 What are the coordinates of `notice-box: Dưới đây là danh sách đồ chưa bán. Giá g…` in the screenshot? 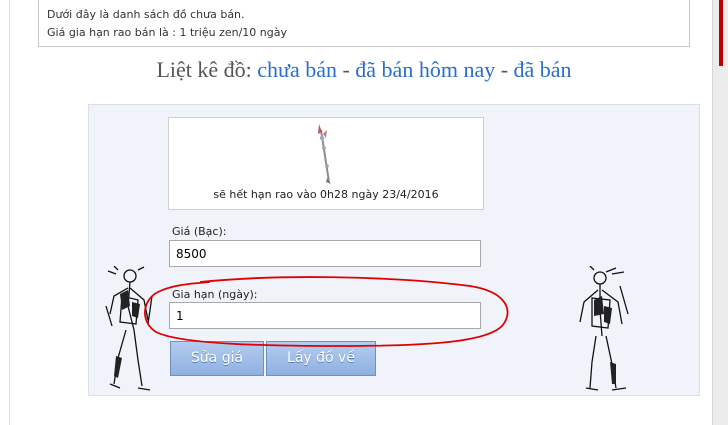 It's located at (364, 23).